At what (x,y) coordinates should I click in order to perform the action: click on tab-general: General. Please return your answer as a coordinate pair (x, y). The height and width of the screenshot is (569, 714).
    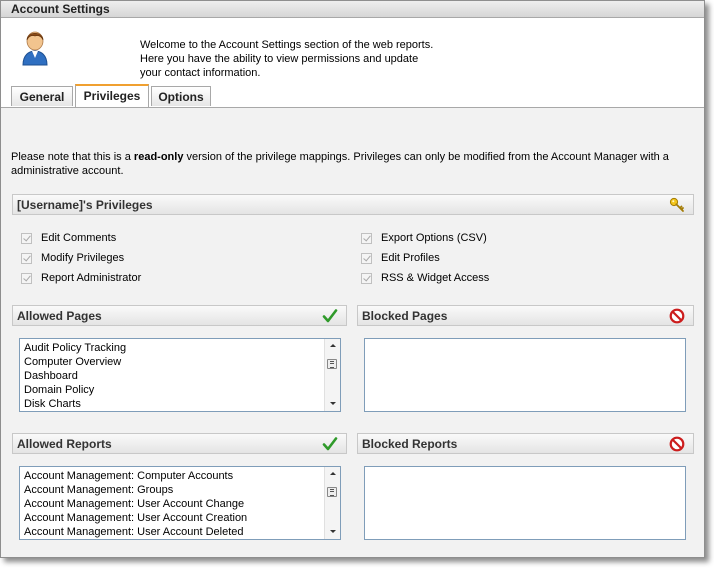
    Looking at the image, I should click on (42, 96).